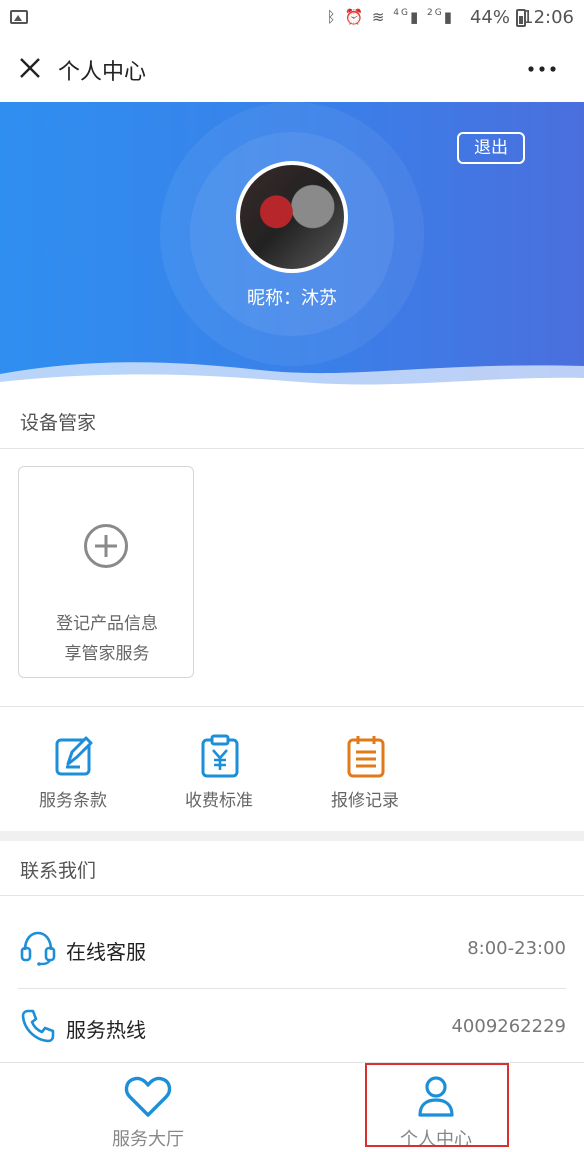 The width and height of the screenshot is (584, 1152). What do you see at coordinates (355, 17) in the screenshot?
I see `alarm-icon: ⏰` at bounding box center [355, 17].